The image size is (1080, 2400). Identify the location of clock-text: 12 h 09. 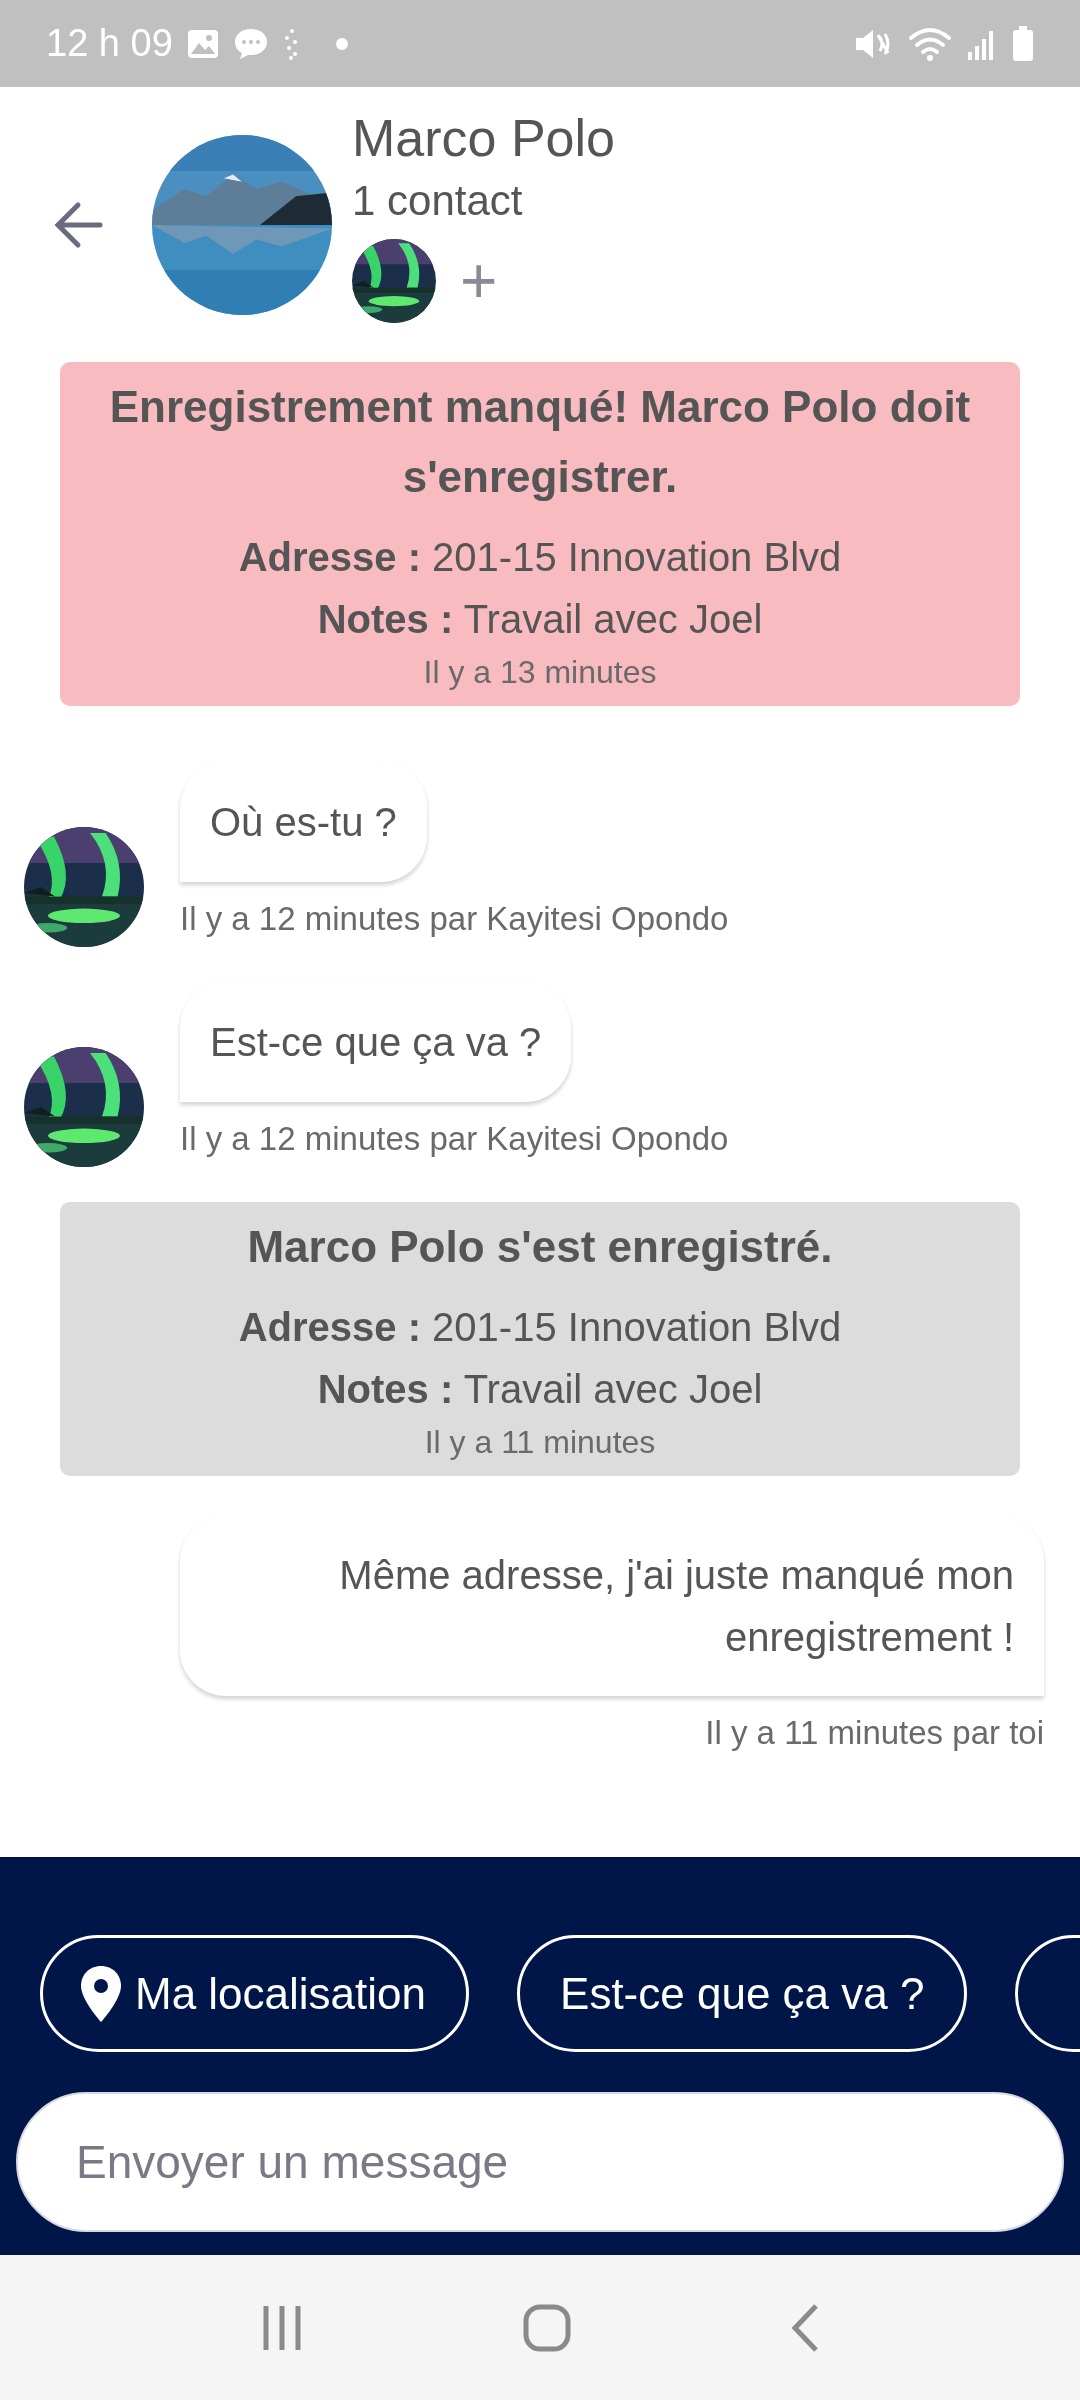
(109, 43).